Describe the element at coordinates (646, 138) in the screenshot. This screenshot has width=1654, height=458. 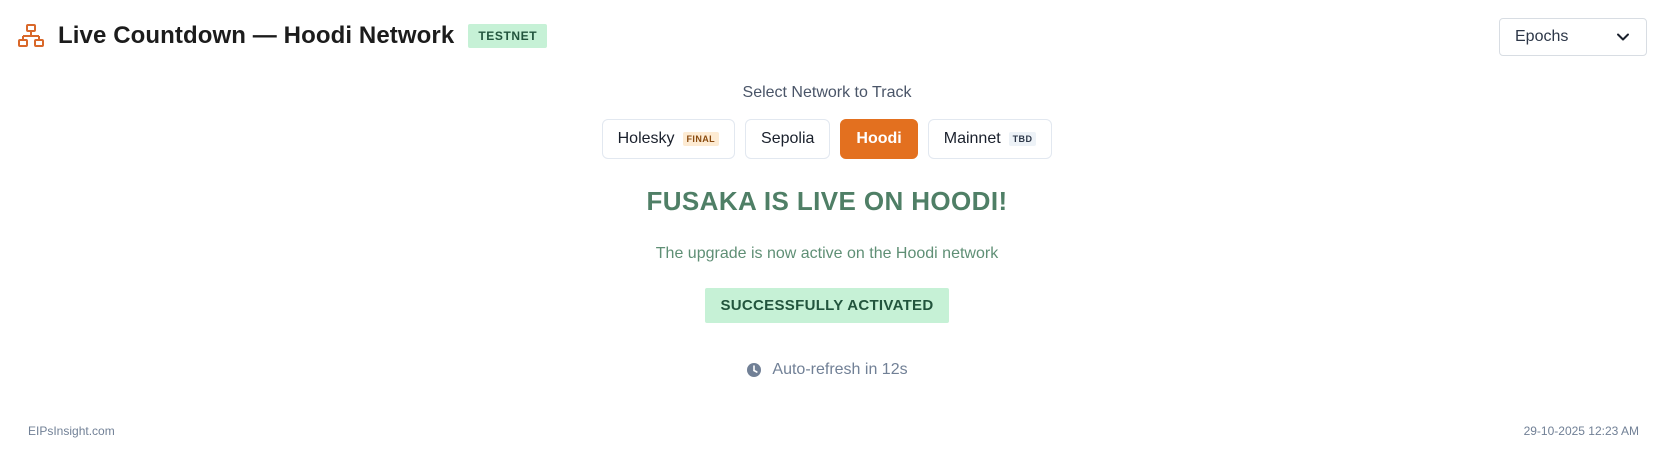
I see `network-name: Holesky` at that location.